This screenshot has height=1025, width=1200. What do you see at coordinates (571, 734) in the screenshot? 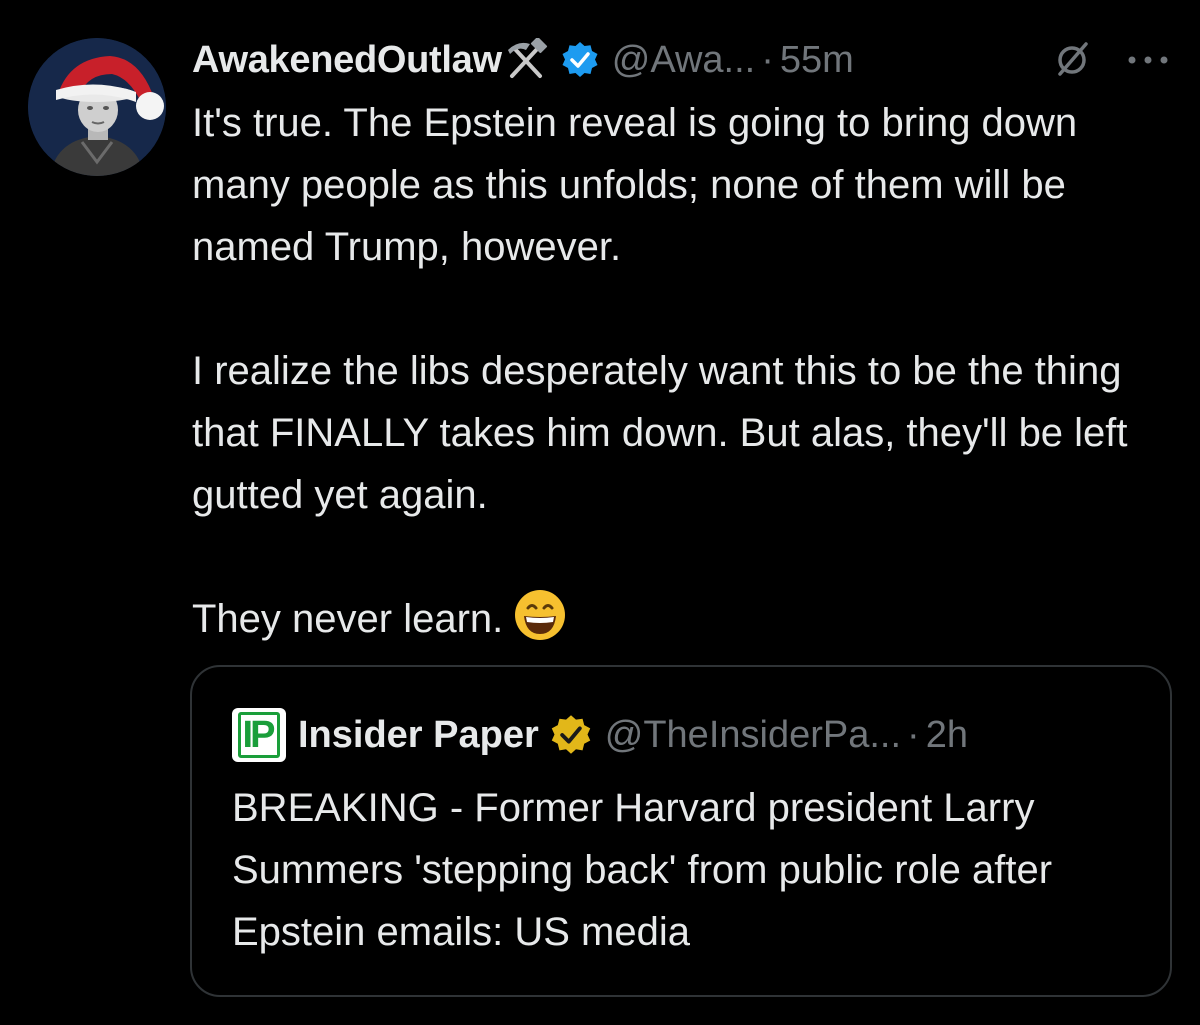
I see `gold-verified-badge-icon` at bounding box center [571, 734].